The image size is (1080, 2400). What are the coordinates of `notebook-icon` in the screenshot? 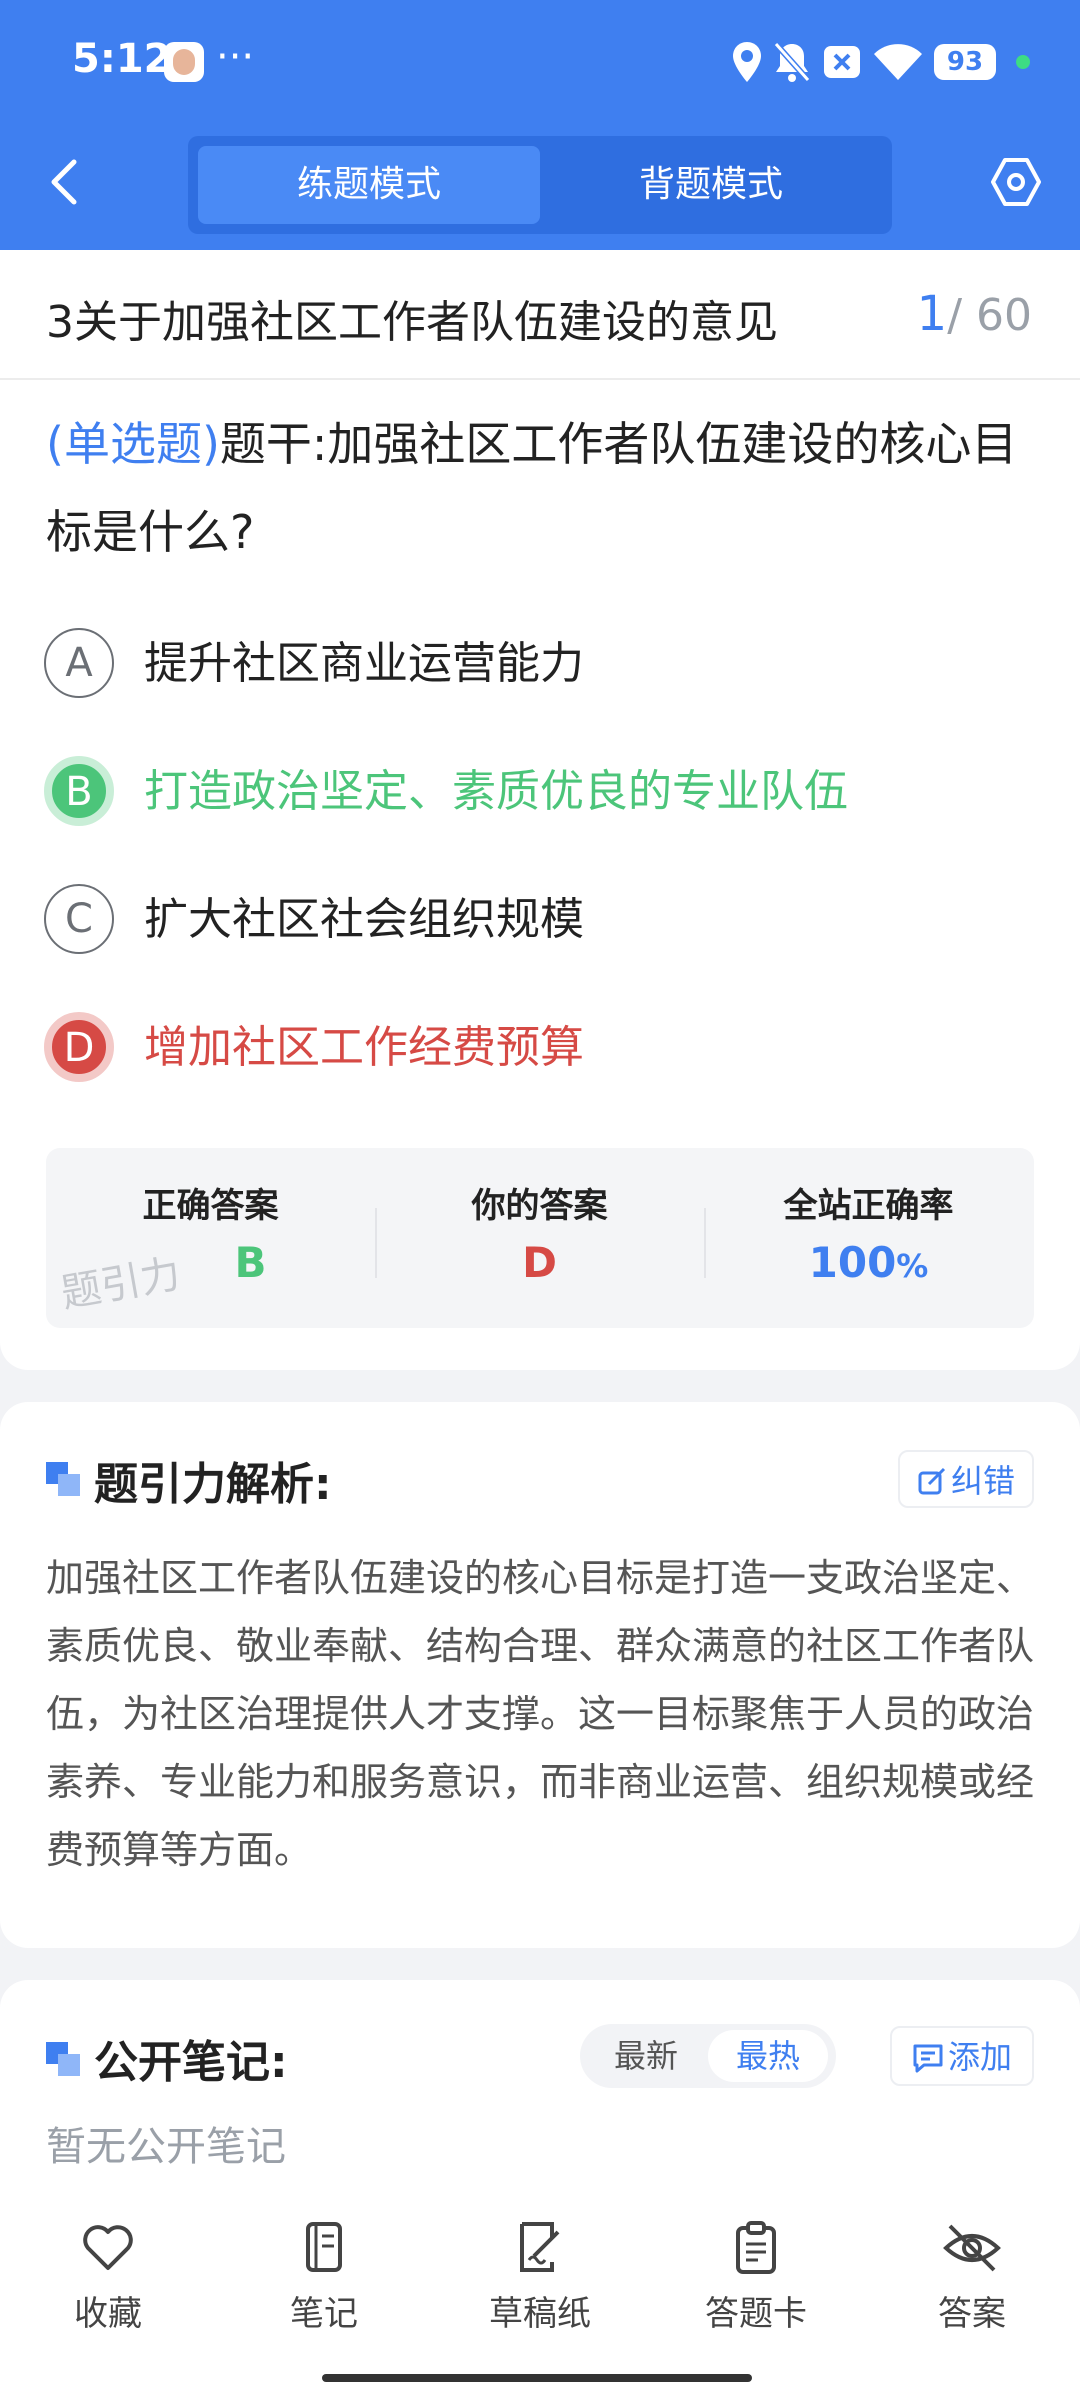 It's located at (324, 2247).